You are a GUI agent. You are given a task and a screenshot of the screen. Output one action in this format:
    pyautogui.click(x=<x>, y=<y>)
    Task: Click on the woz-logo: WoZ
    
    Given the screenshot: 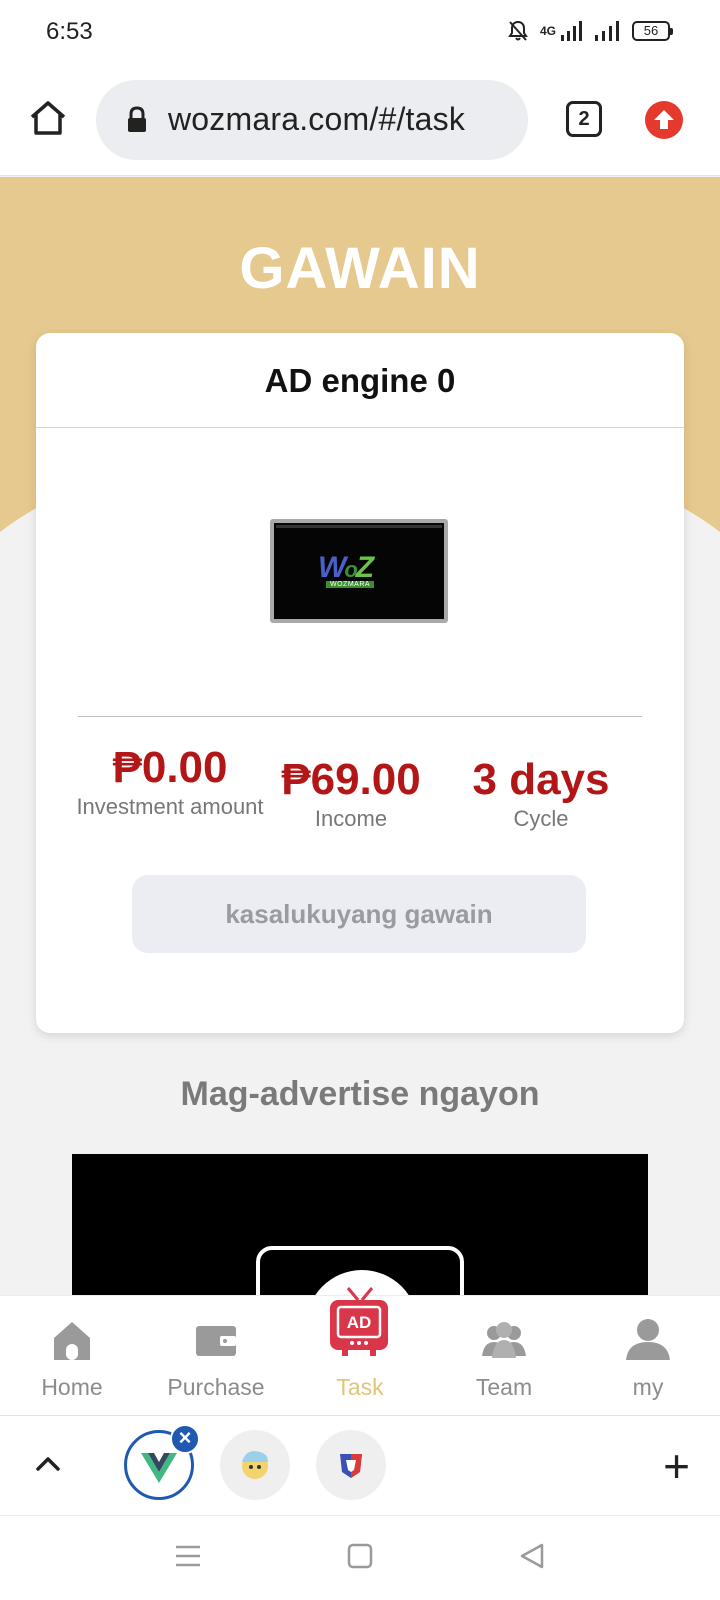 What is the action you would take?
    pyautogui.click(x=346, y=568)
    